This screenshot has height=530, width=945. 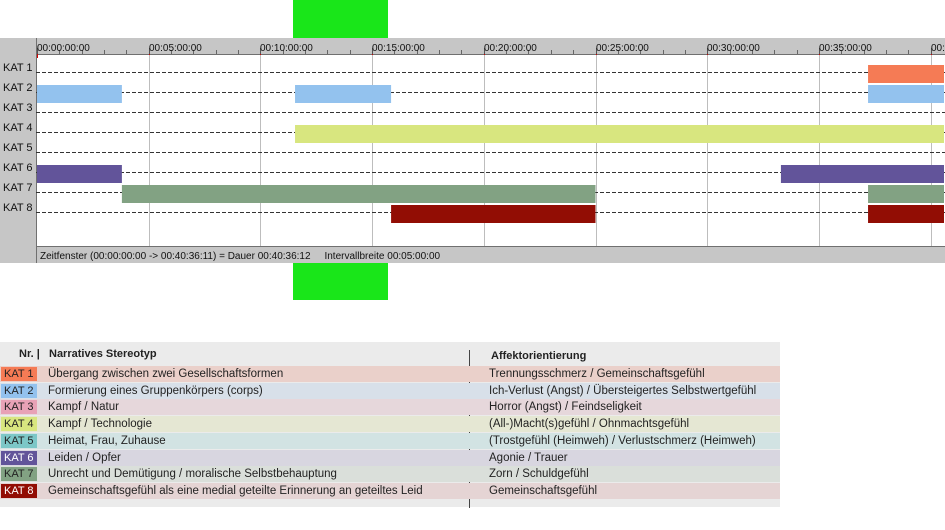 What do you see at coordinates (107, 440) in the screenshot?
I see `legend-stereotype-text: Heimat, Frau, Zuhause` at bounding box center [107, 440].